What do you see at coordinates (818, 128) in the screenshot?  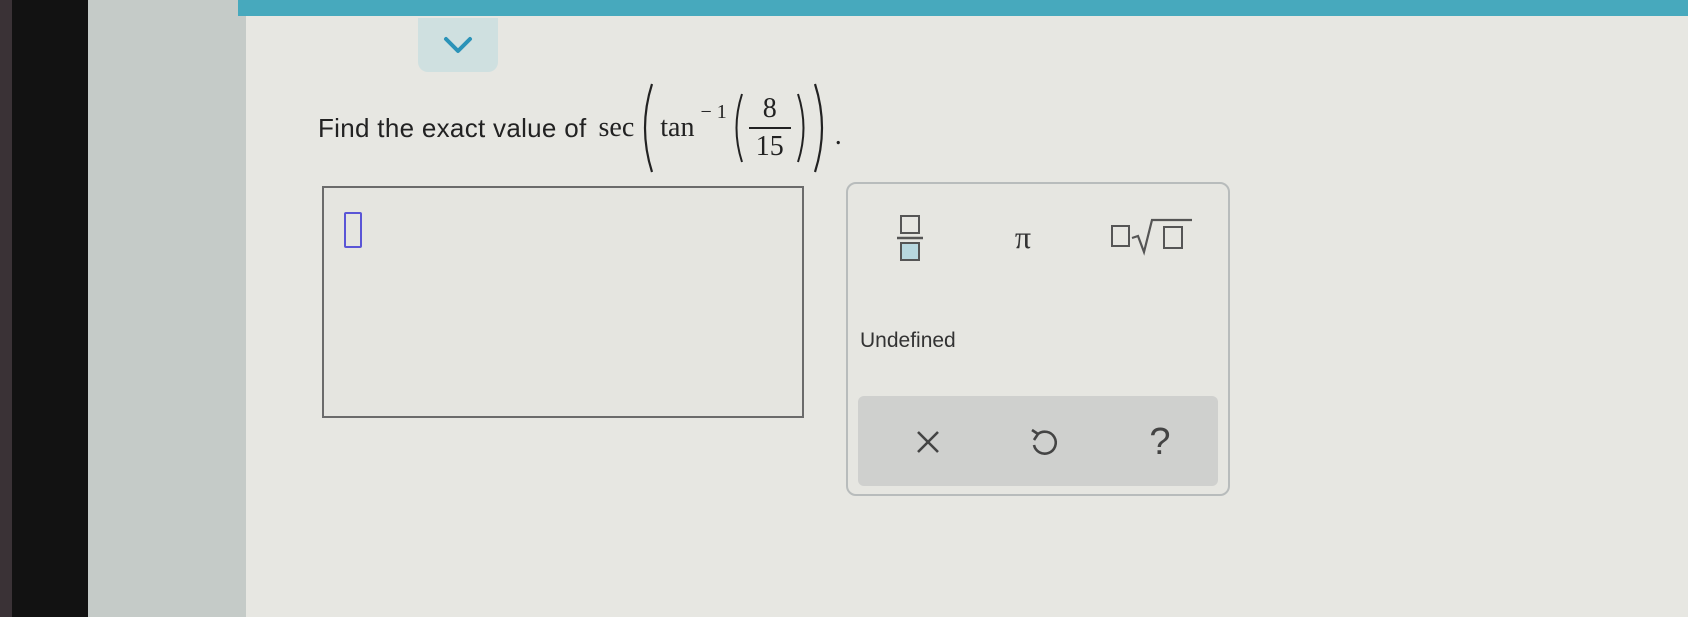 I see `right-paren-outer` at bounding box center [818, 128].